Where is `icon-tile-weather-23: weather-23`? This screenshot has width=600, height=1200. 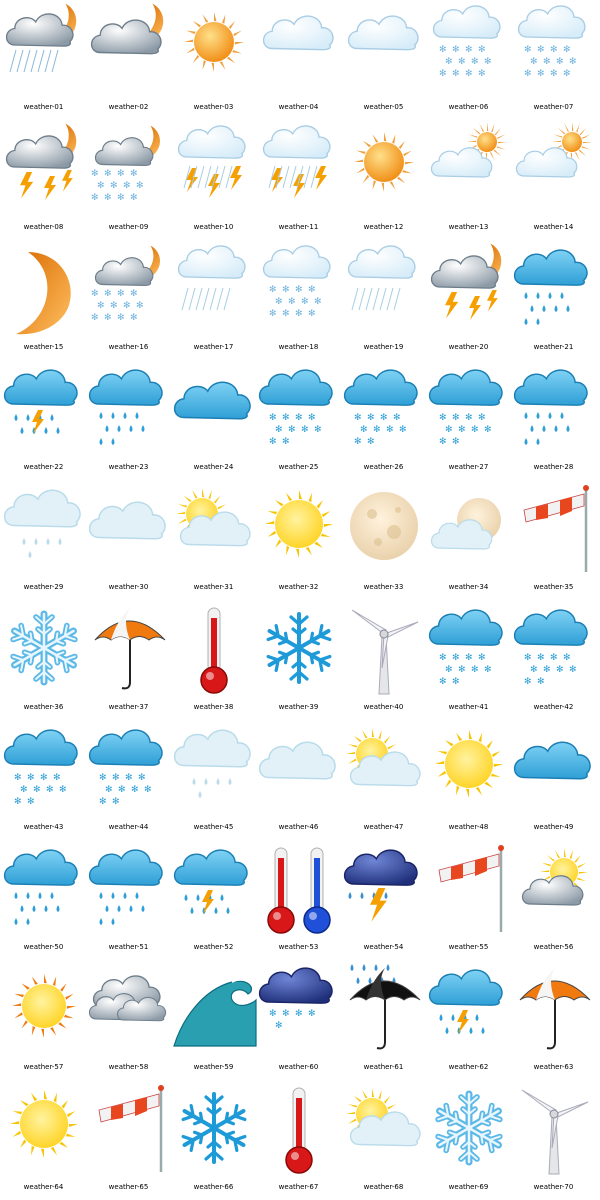
icon-tile-weather-23: weather-23 is located at coordinates (128, 420).